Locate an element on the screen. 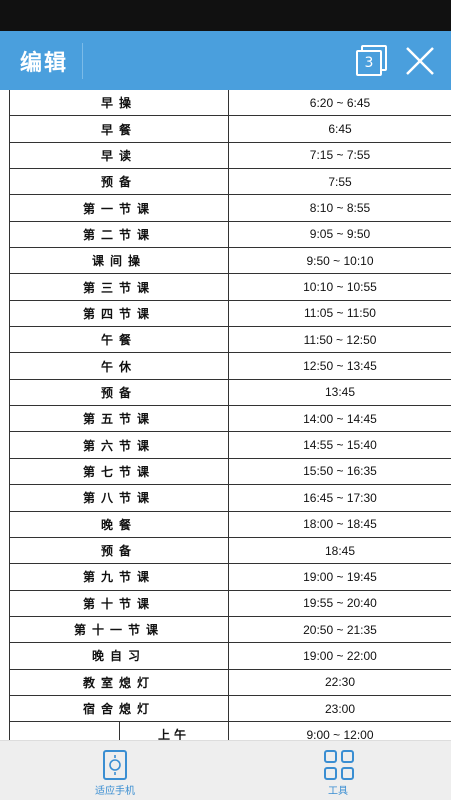  activity-cell: 第十一节课 is located at coordinates (119, 629).